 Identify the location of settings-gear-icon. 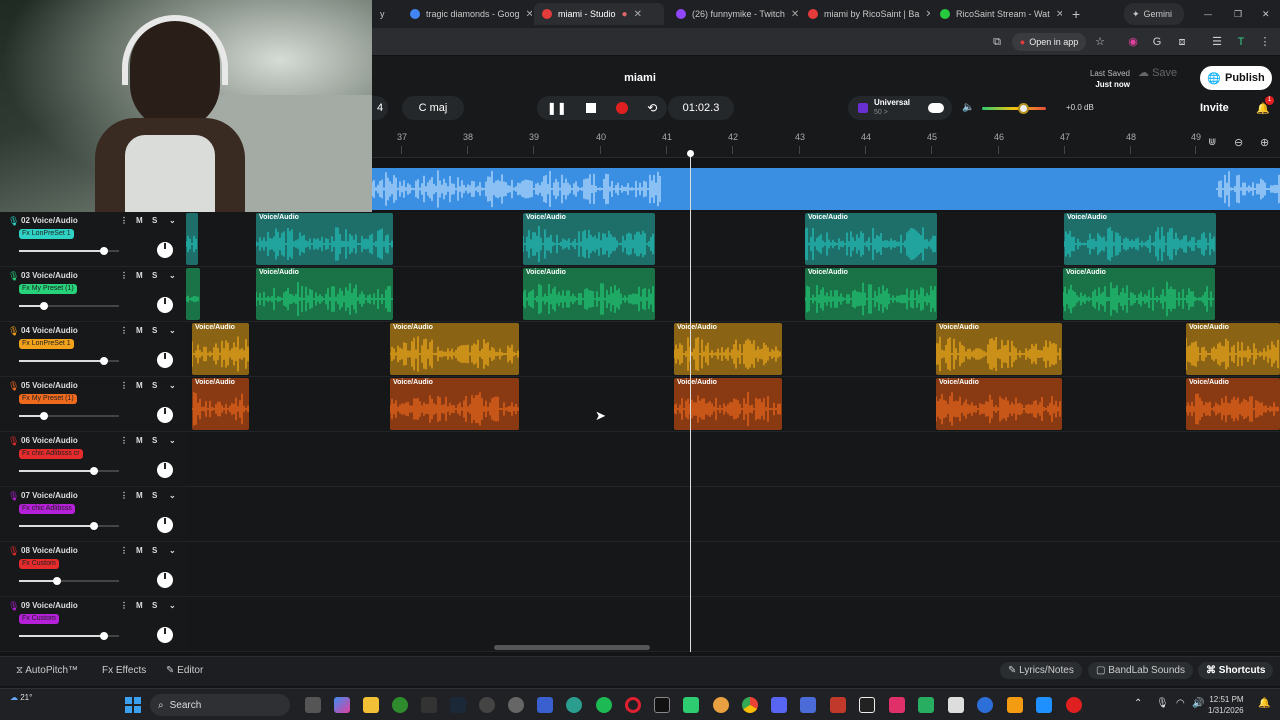
(516, 705).